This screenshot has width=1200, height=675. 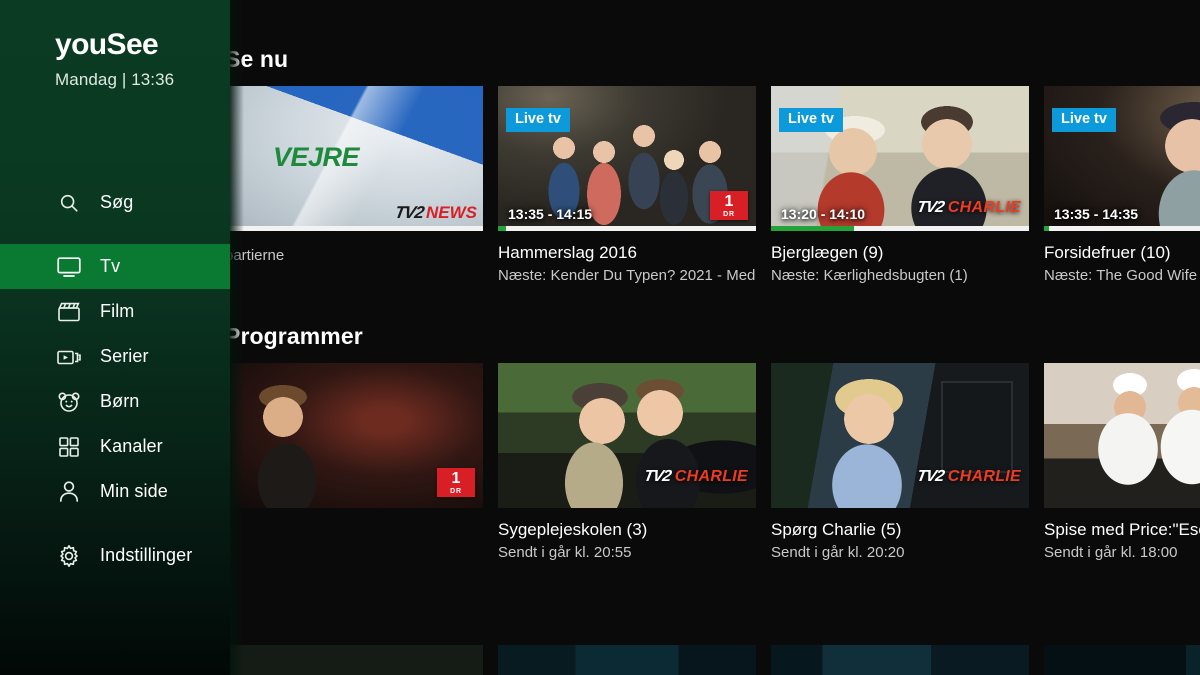 I want to click on card-subtitle: Næste: The Good Wife (6), so click(x=1122, y=275).